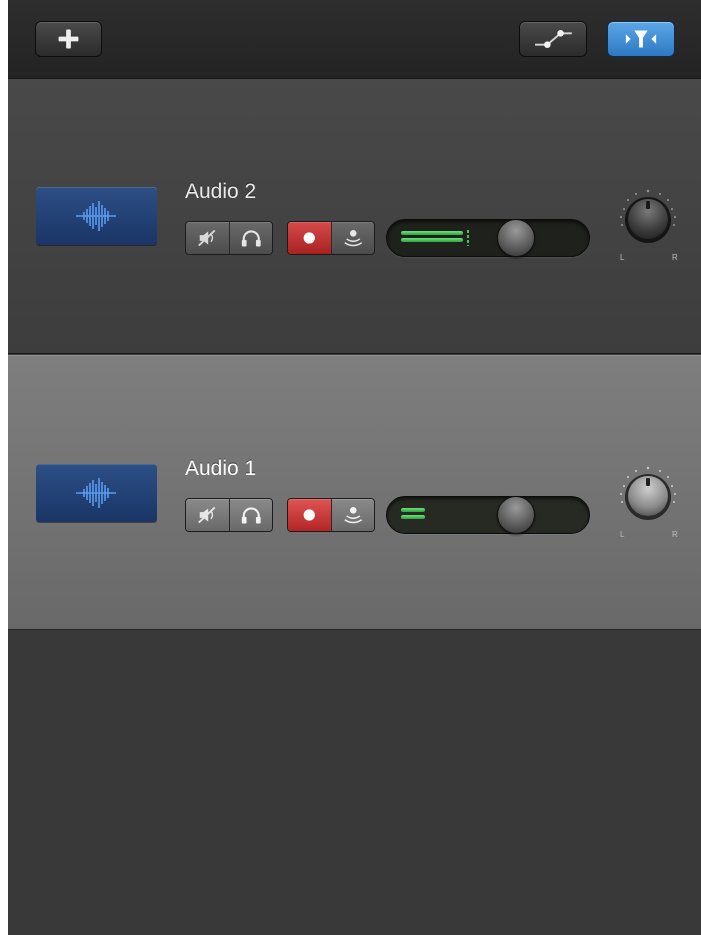 This screenshot has height=935, width=701. What do you see at coordinates (221, 191) in the screenshot?
I see `track-name: Audio 2` at bounding box center [221, 191].